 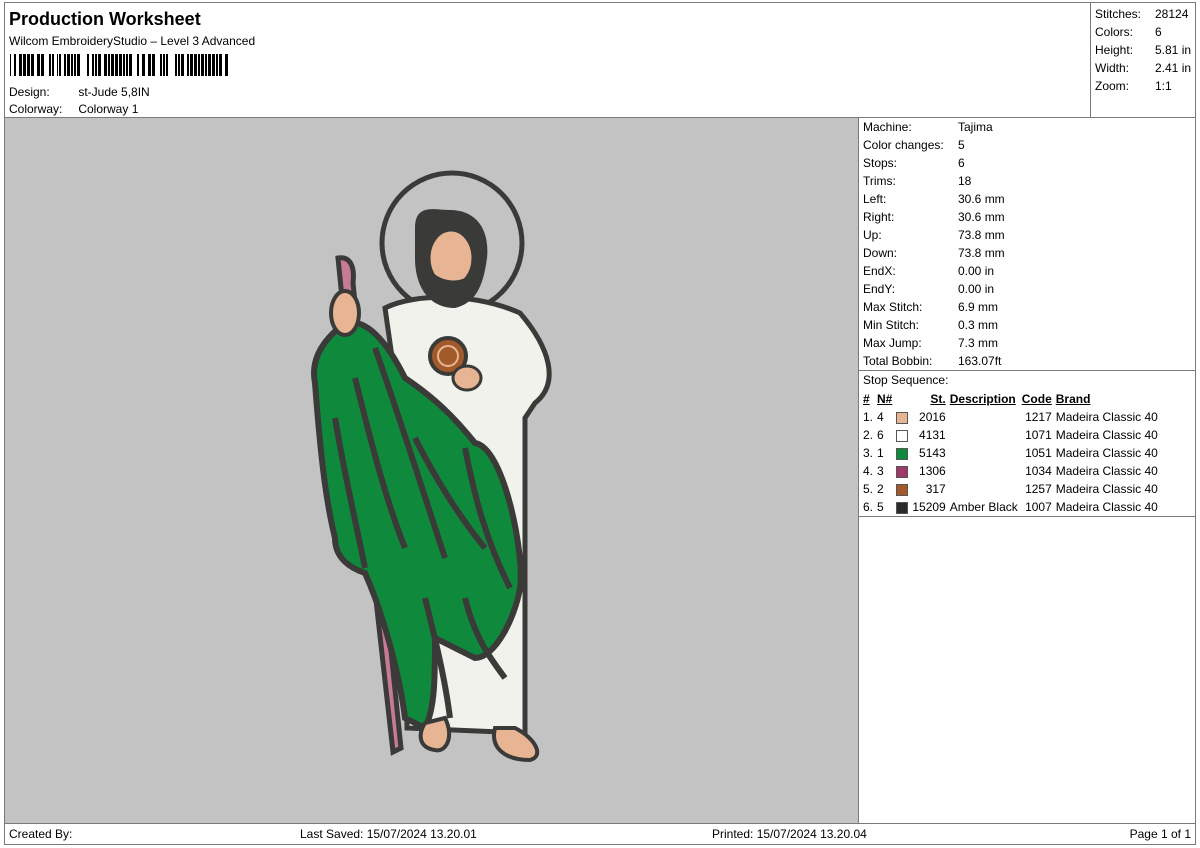 I want to click on machine-label: Down:, so click(x=880, y=253).